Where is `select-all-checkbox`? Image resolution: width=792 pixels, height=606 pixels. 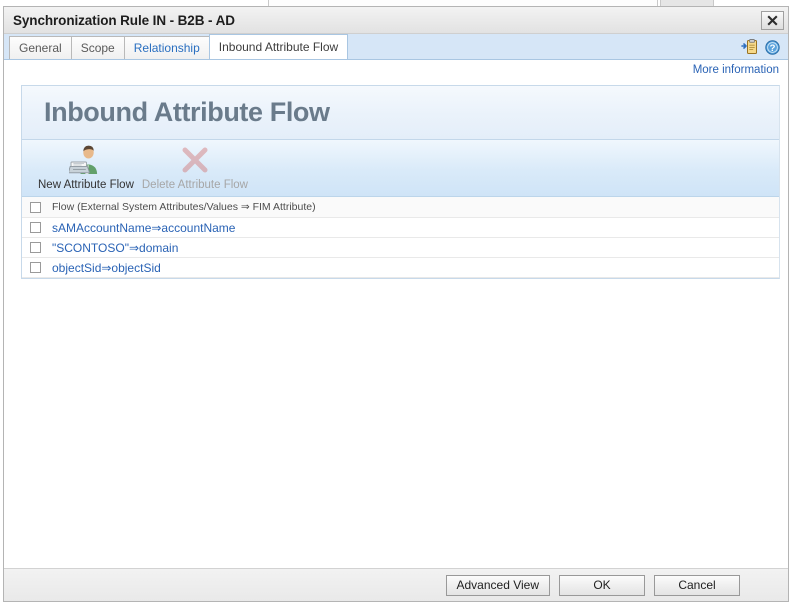 select-all-checkbox is located at coordinates (35, 207).